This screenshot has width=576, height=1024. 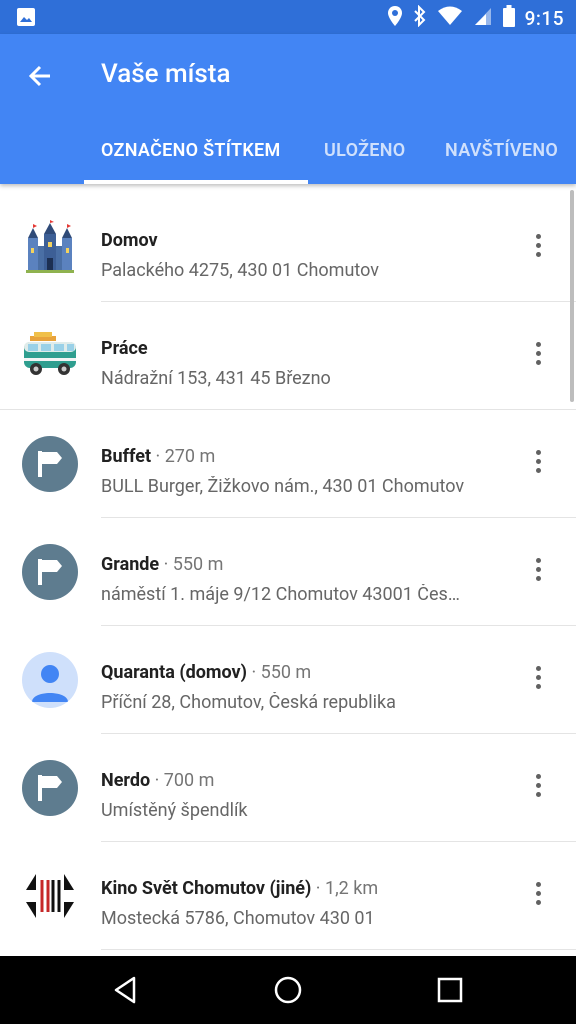 What do you see at coordinates (126, 990) in the screenshot?
I see `back-nav-icon` at bounding box center [126, 990].